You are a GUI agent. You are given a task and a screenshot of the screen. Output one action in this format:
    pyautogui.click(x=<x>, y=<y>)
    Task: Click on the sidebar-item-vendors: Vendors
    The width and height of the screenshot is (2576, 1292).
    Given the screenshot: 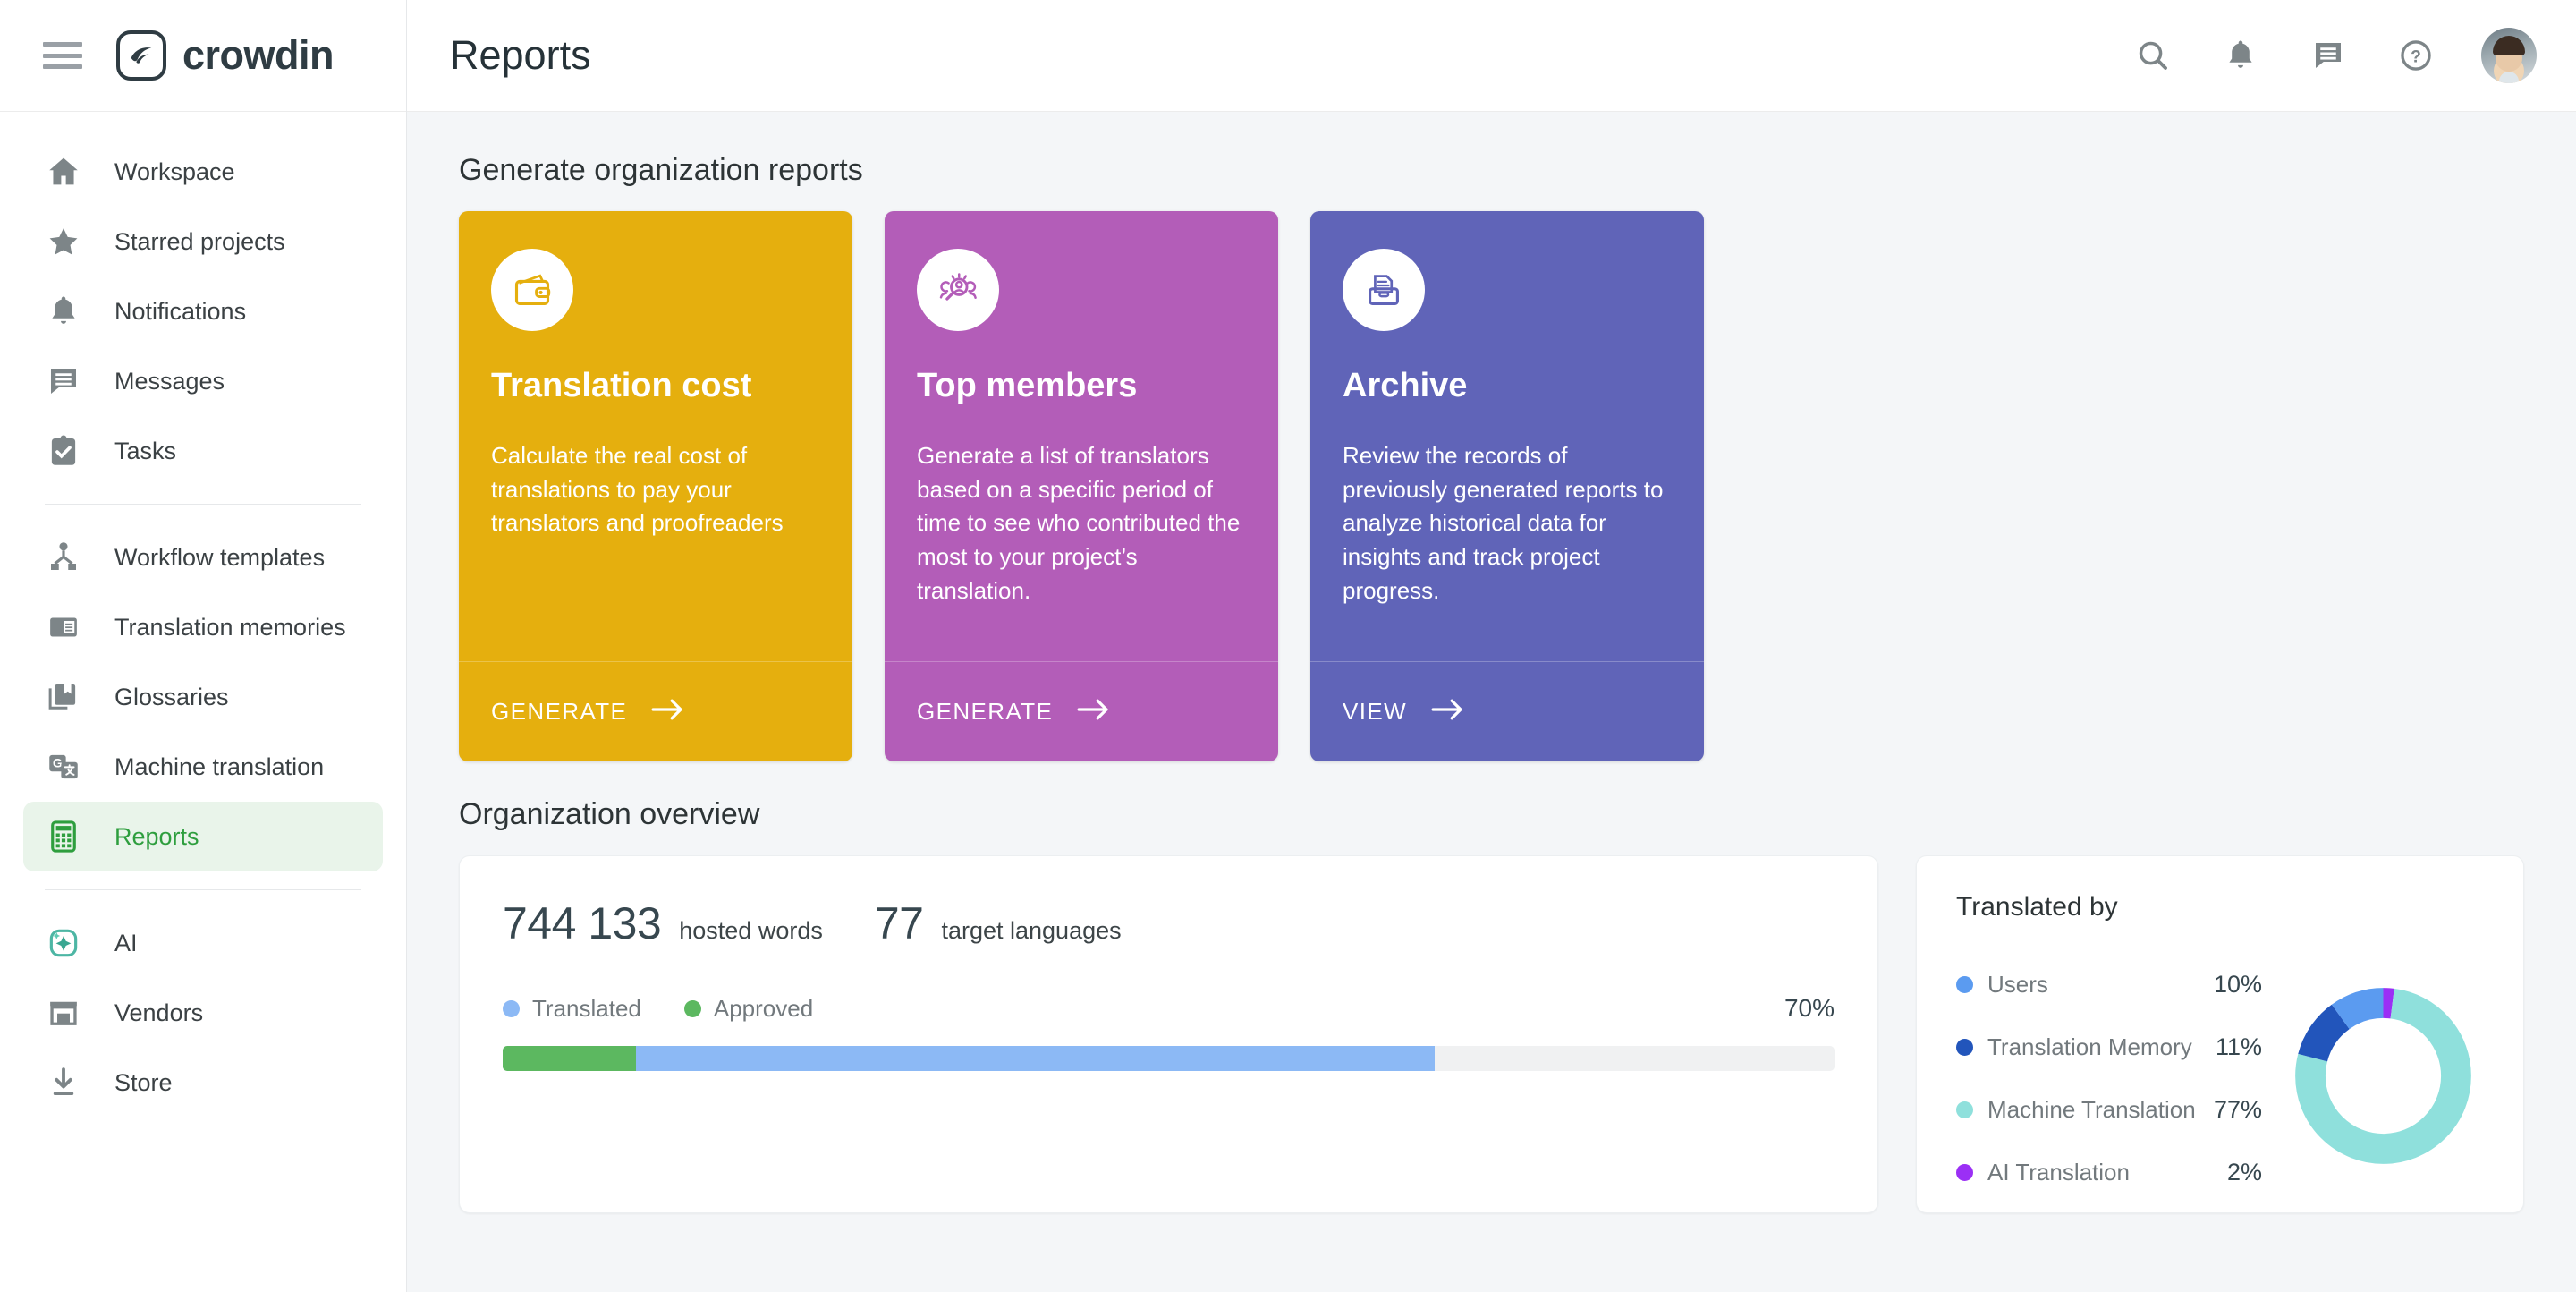 What is the action you would take?
    pyautogui.click(x=203, y=1013)
    